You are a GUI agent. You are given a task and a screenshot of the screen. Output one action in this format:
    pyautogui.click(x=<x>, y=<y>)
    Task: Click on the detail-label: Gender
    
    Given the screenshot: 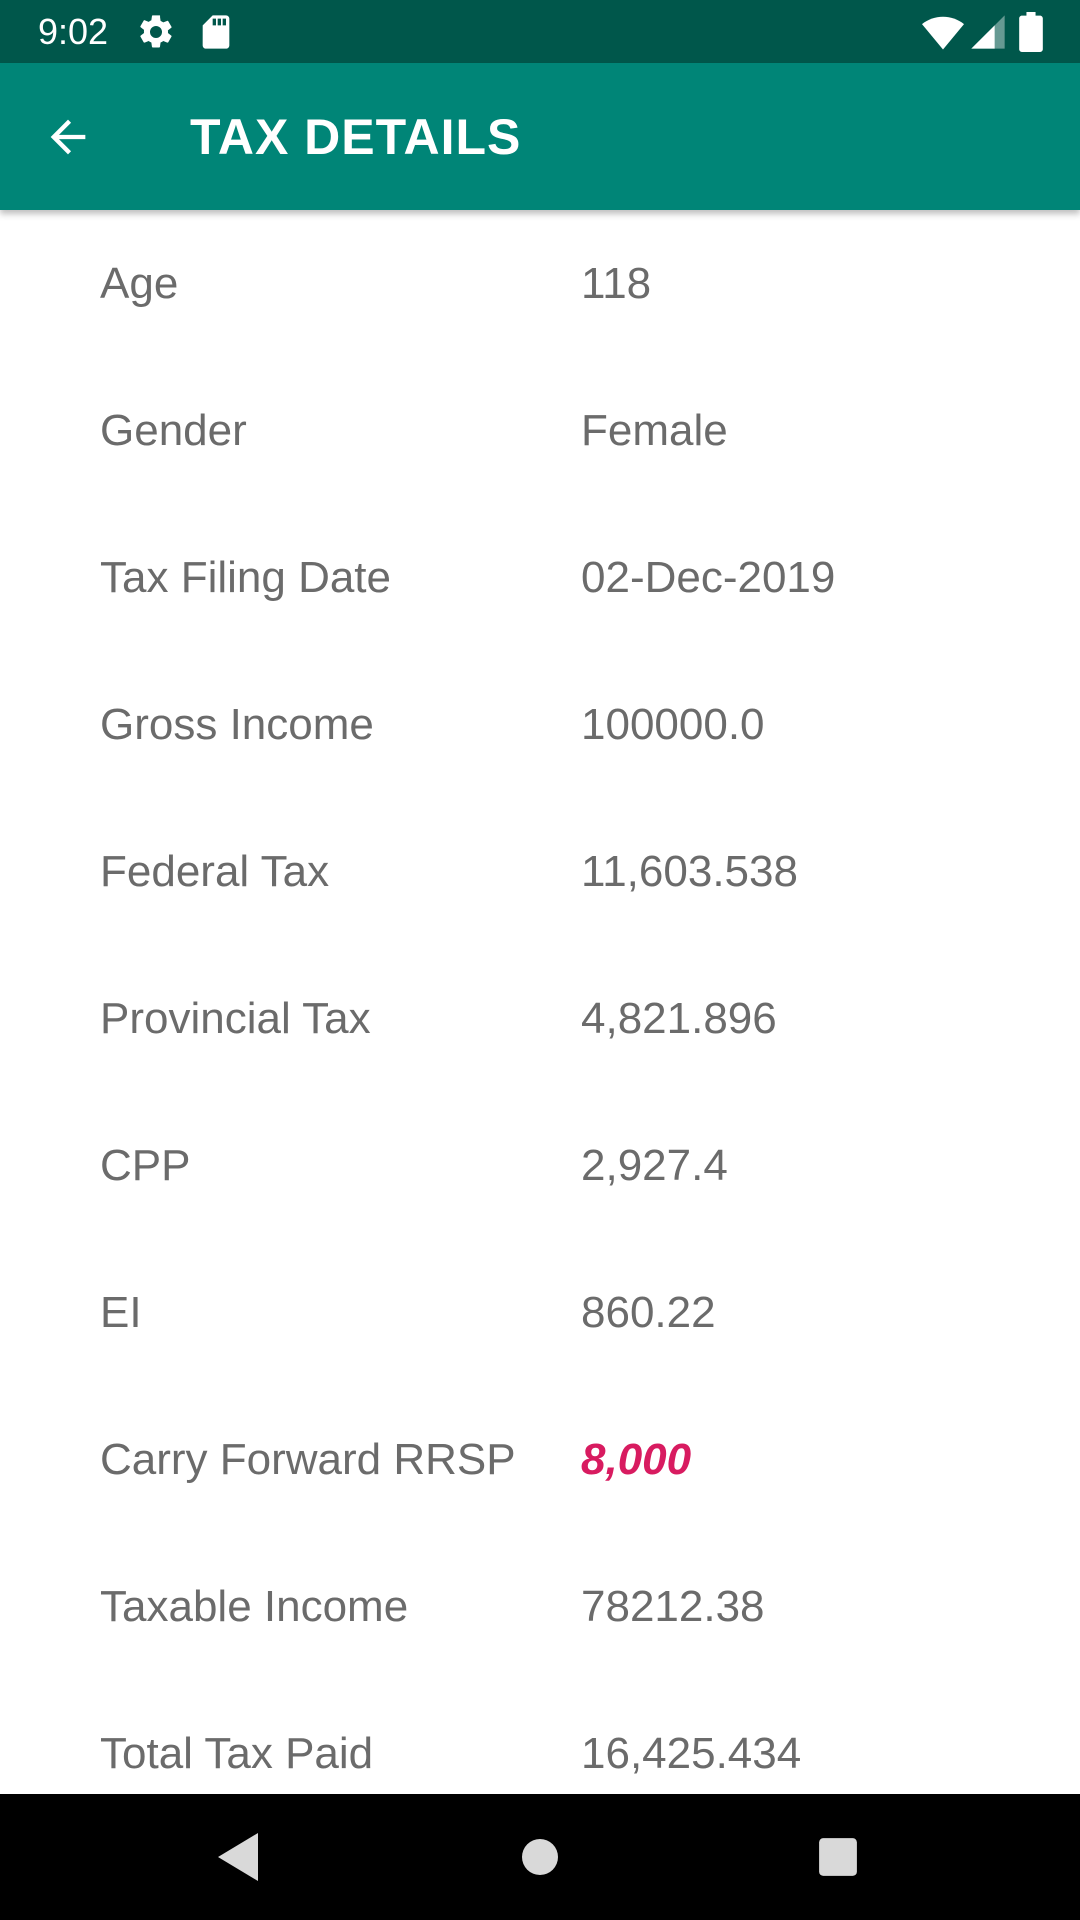 What is the action you would take?
    pyautogui.click(x=173, y=430)
    